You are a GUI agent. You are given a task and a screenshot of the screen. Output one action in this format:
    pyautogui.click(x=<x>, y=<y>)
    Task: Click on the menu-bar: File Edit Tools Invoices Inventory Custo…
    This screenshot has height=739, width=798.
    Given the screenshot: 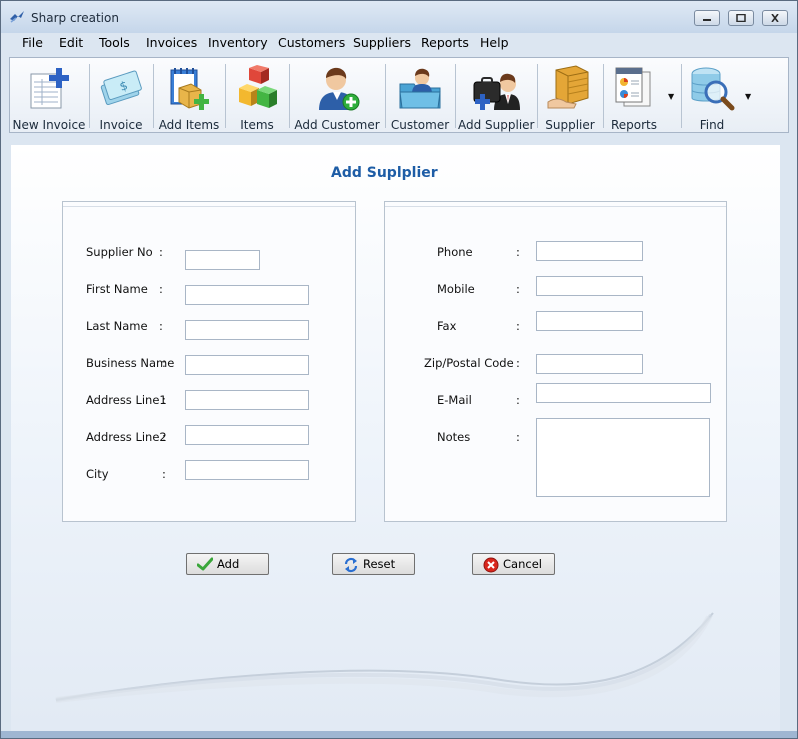 What is the action you would take?
    pyautogui.click(x=399, y=44)
    